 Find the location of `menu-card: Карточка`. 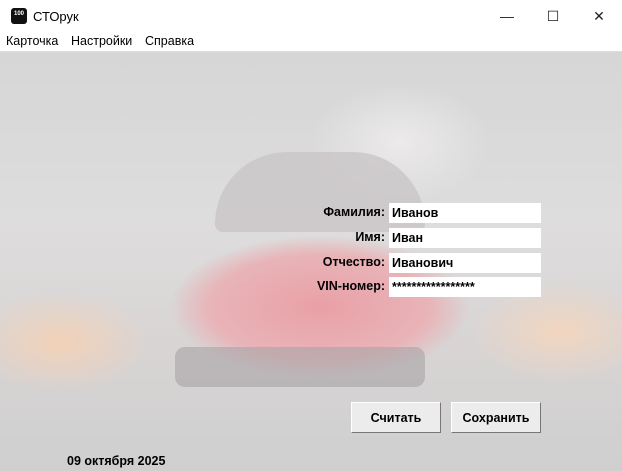

menu-card: Карточка is located at coordinates (32, 41).